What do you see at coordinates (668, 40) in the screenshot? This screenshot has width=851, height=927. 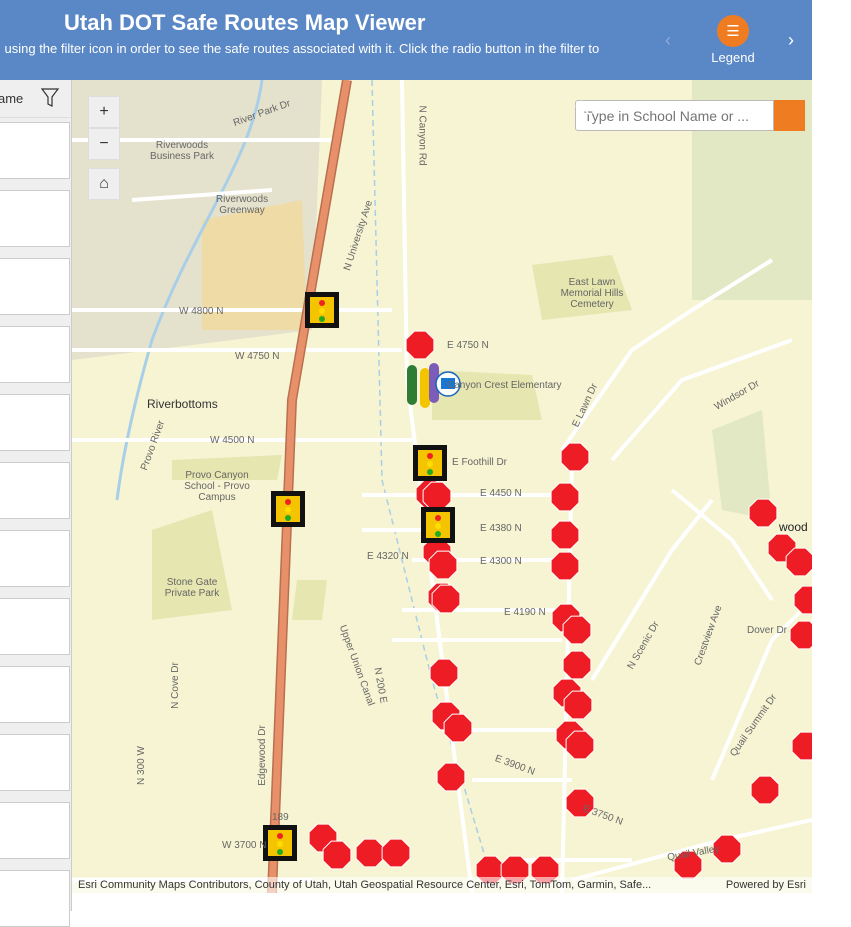 I see `previous-arrow-icon: ‹` at bounding box center [668, 40].